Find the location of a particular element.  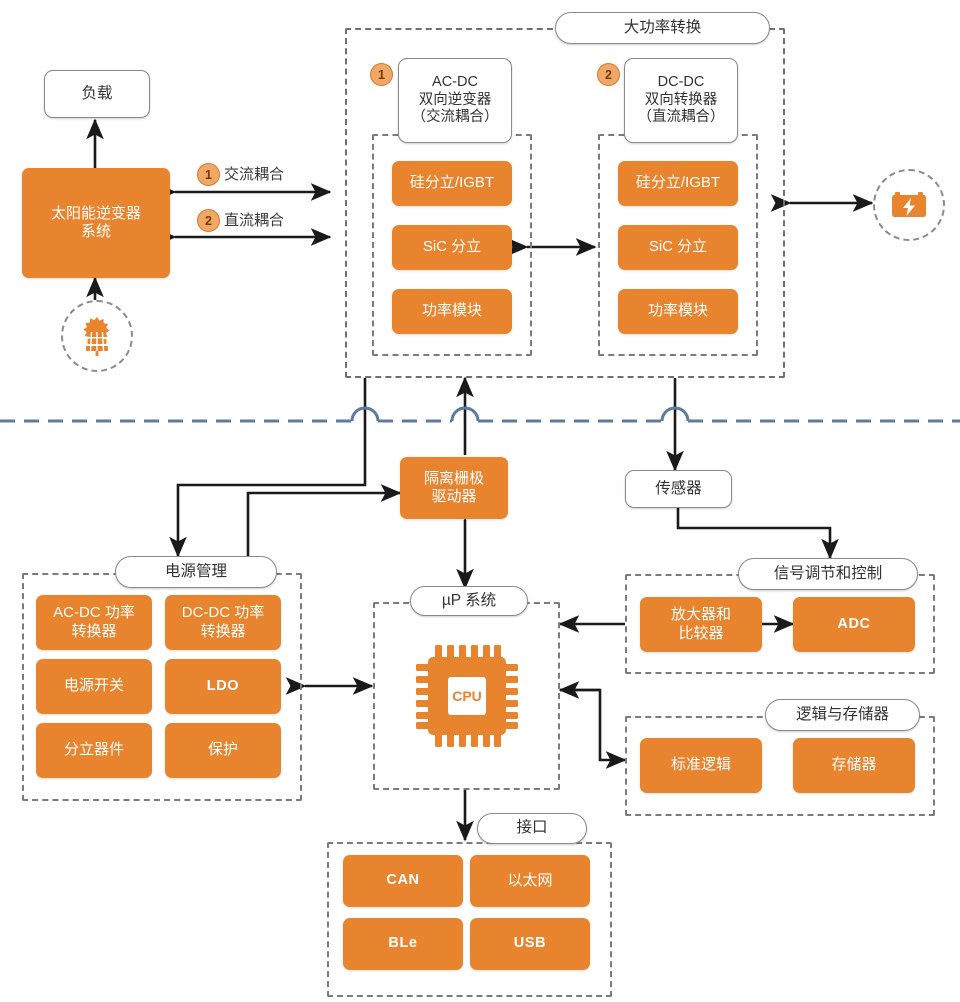

signal-chain-caption: 信号调节和控制 is located at coordinates (828, 574).